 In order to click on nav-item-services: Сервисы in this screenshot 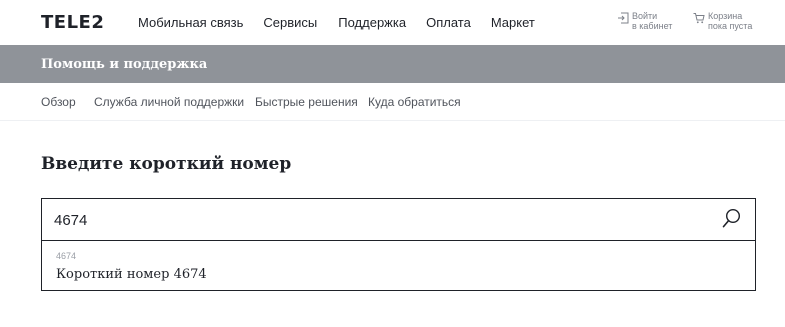, I will do `click(290, 23)`.